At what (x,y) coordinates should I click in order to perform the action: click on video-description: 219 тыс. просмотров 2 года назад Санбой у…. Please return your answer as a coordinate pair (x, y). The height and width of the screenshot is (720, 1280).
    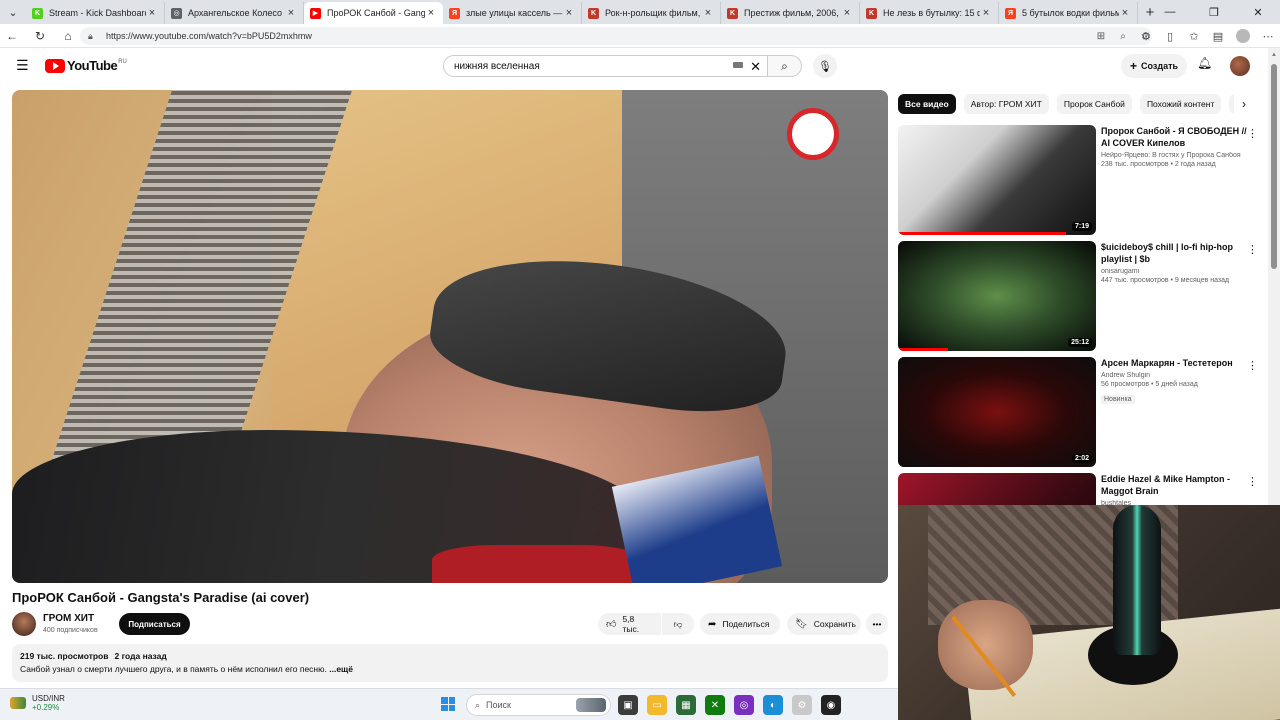
    Looking at the image, I should click on (450, 663).